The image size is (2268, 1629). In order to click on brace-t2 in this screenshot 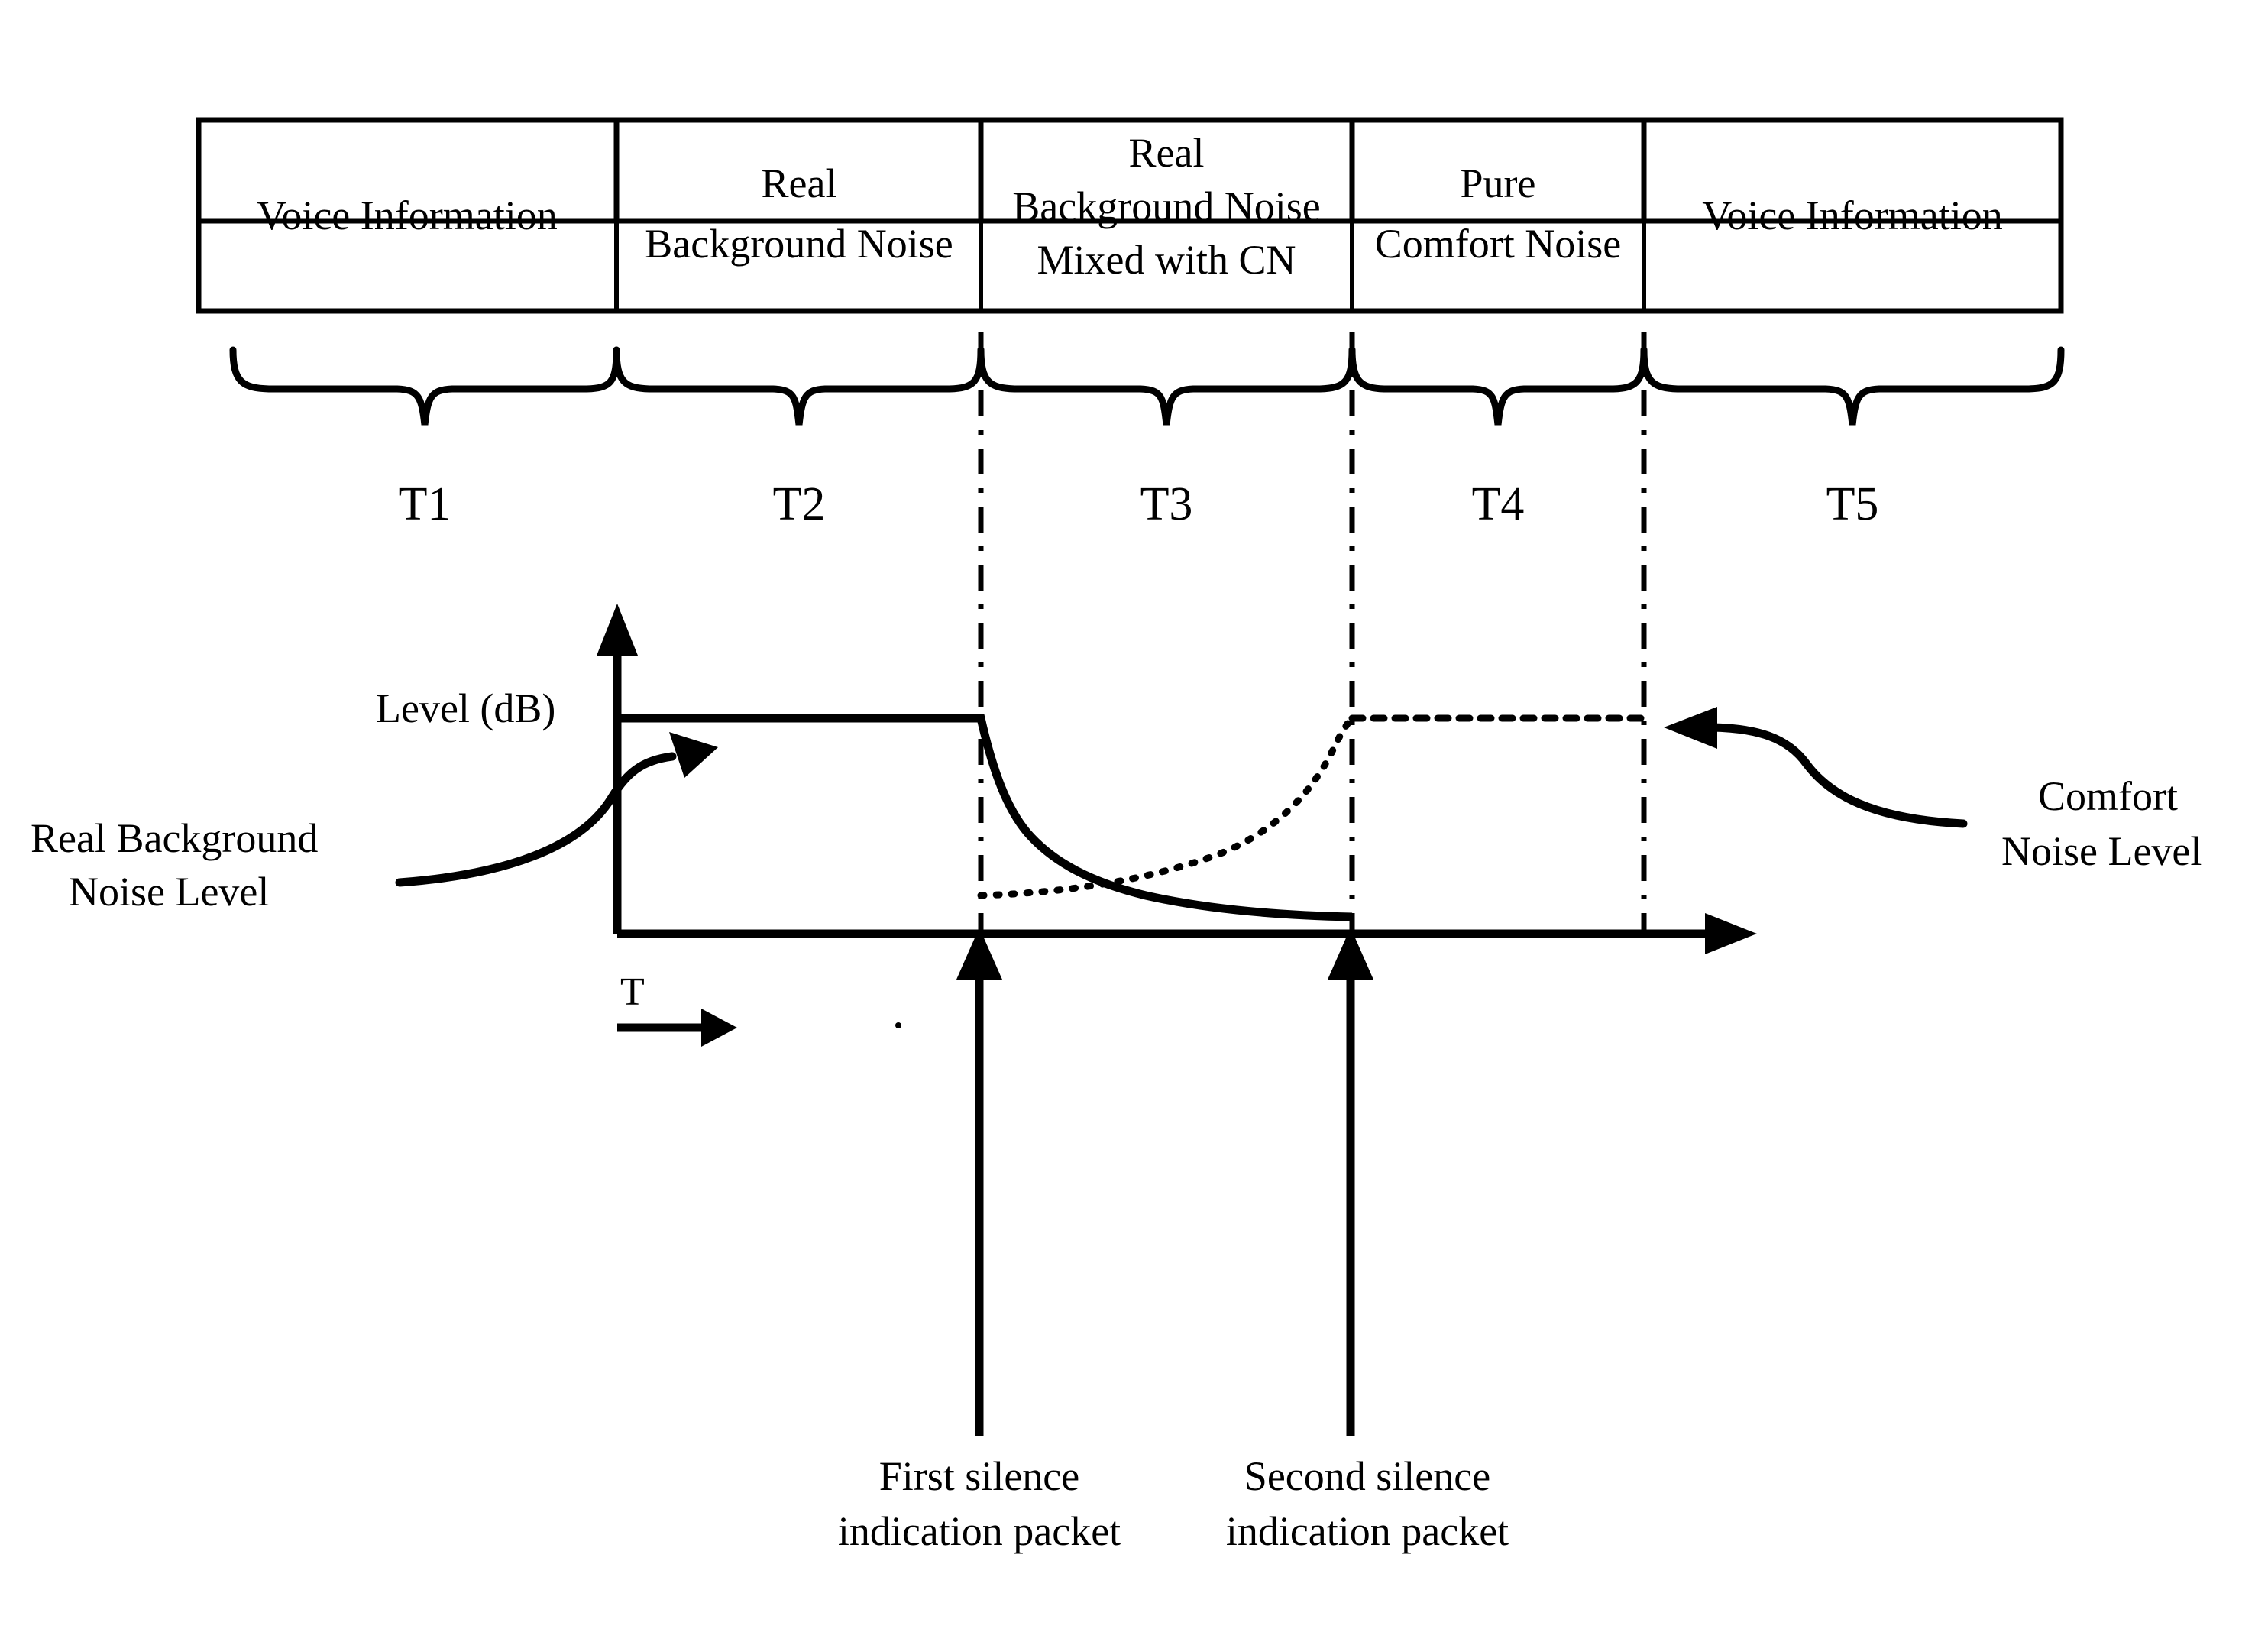, I will do `click(799, 386)`.